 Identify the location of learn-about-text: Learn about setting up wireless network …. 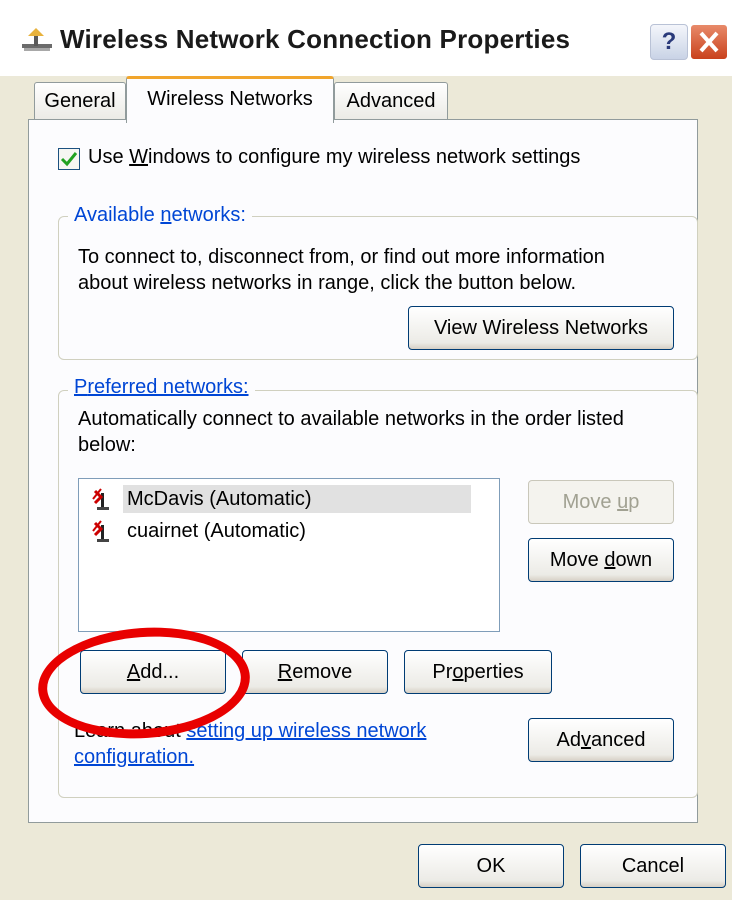
(250, 744).